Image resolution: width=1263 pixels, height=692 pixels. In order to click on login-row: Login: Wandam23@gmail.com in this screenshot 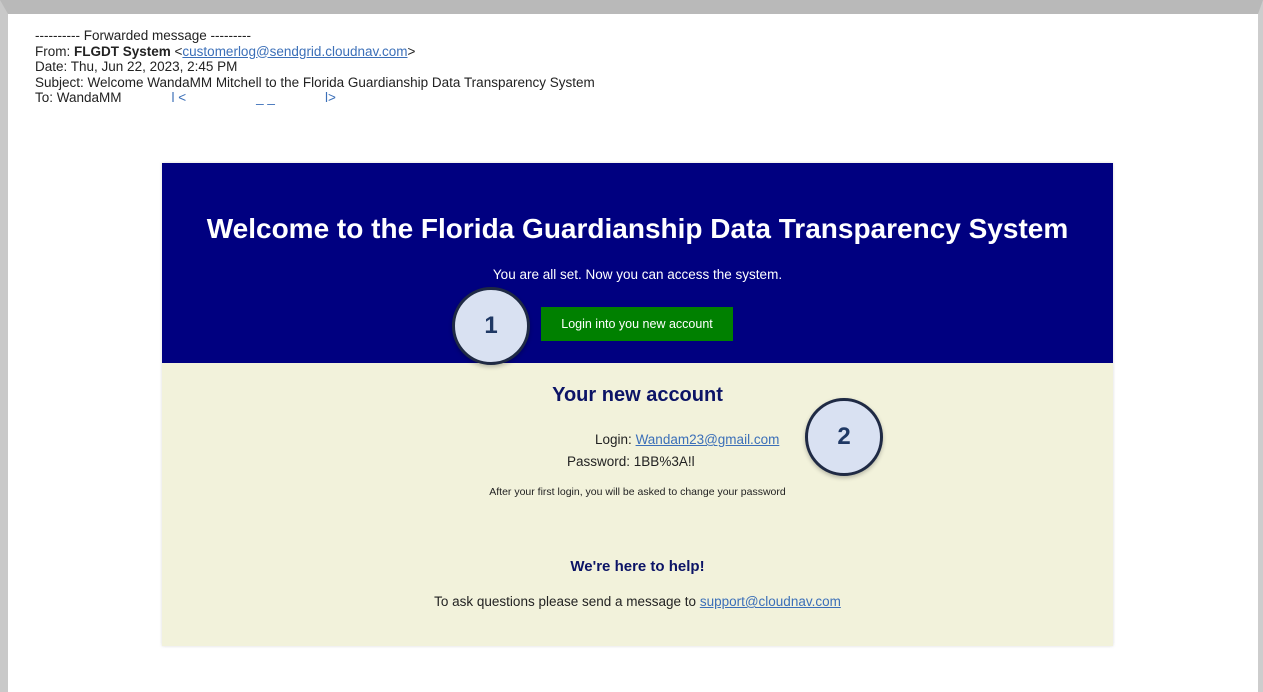, I will do `click(687, 439)`.